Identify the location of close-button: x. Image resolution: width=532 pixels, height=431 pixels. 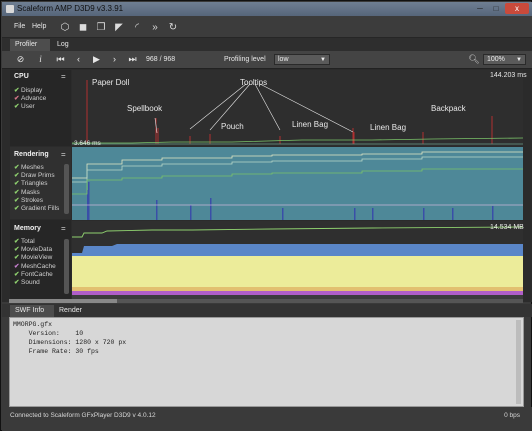
(517, 8).